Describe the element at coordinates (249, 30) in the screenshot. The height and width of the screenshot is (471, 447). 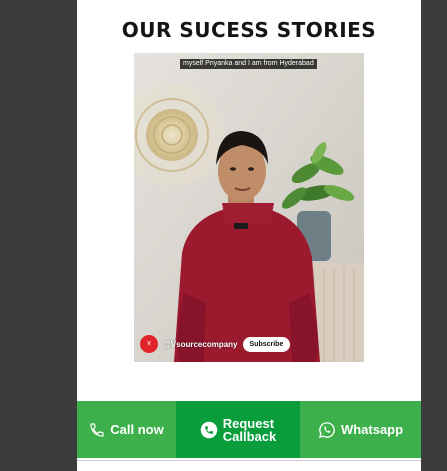
I see `section-title: OUR SUCESS STORIES` at that location.